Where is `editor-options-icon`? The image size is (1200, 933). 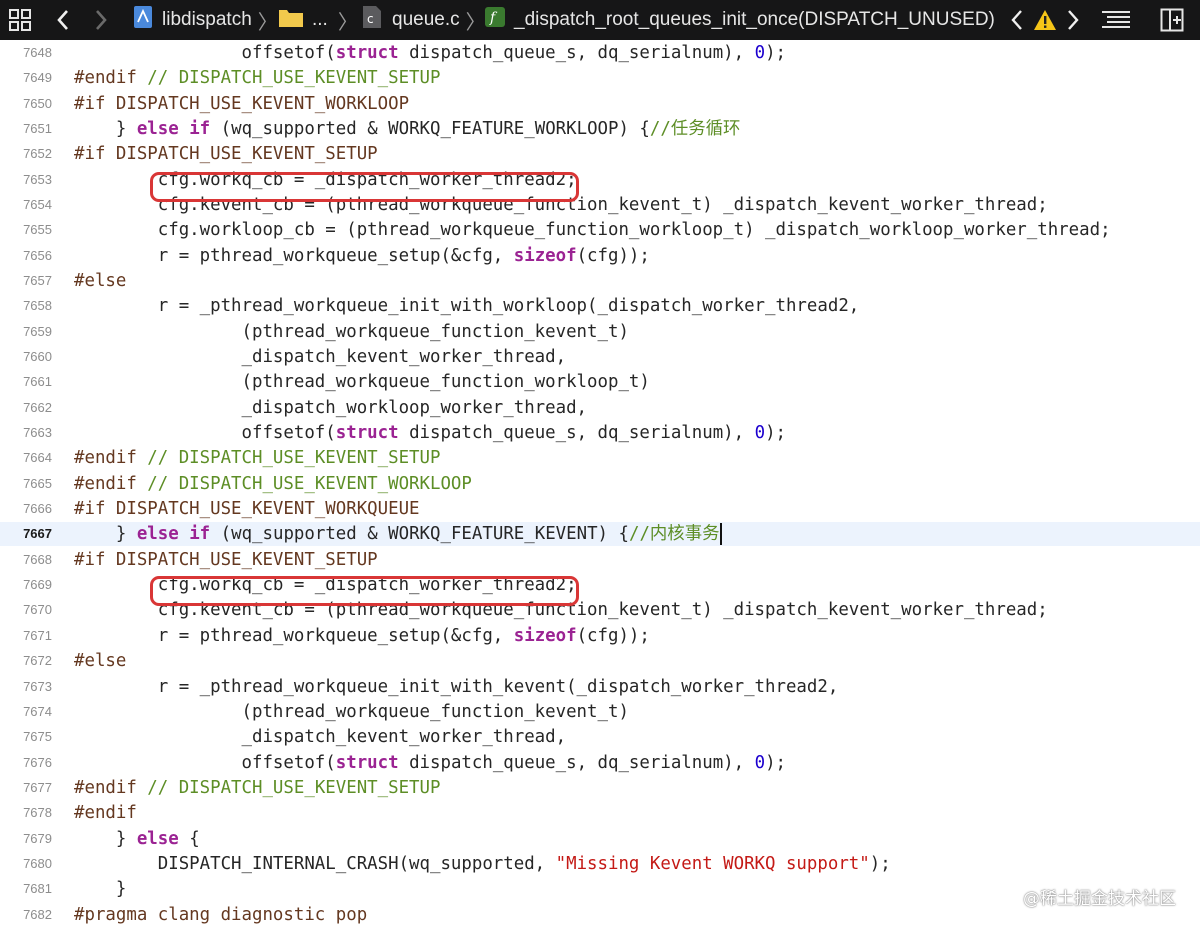 editor-options-icon is located at coordinates (1117, 20).